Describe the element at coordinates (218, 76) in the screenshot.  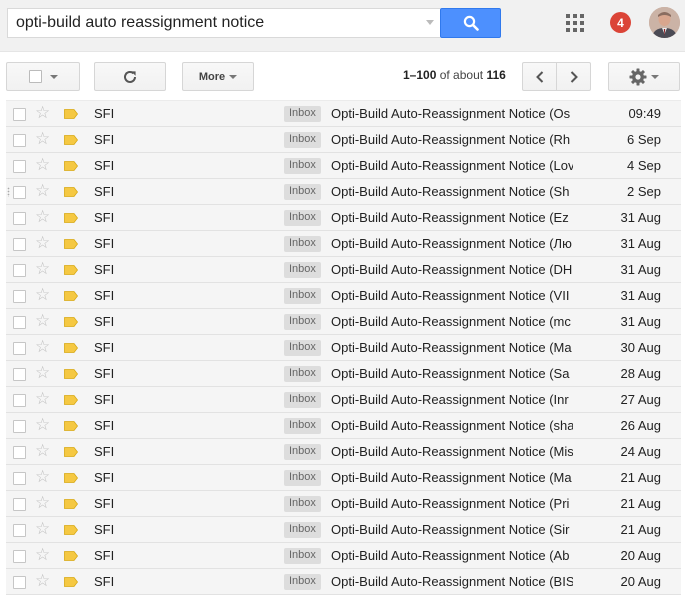
I see `more-button: More` at that location.